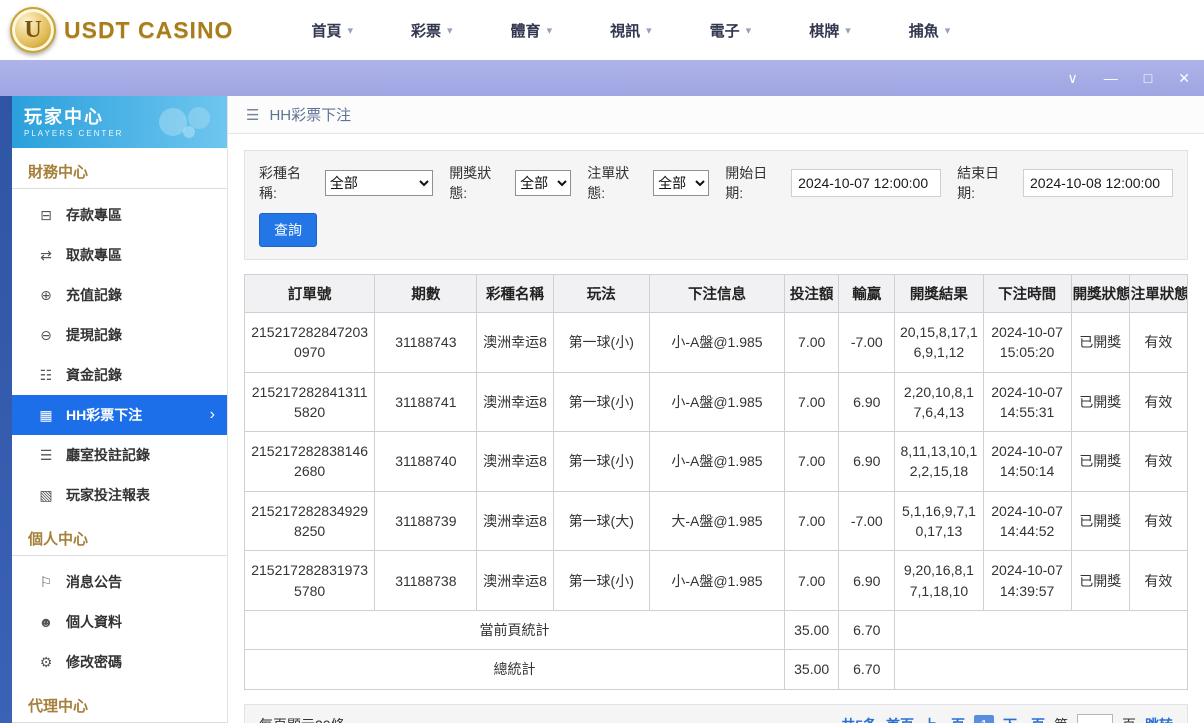 Image resolution: width=1204 pixels, height=723 pixels. I want to click on sidebar-item-hh-lottery-bets: ▦ HH彩票下注 ›, so click(119, 415).